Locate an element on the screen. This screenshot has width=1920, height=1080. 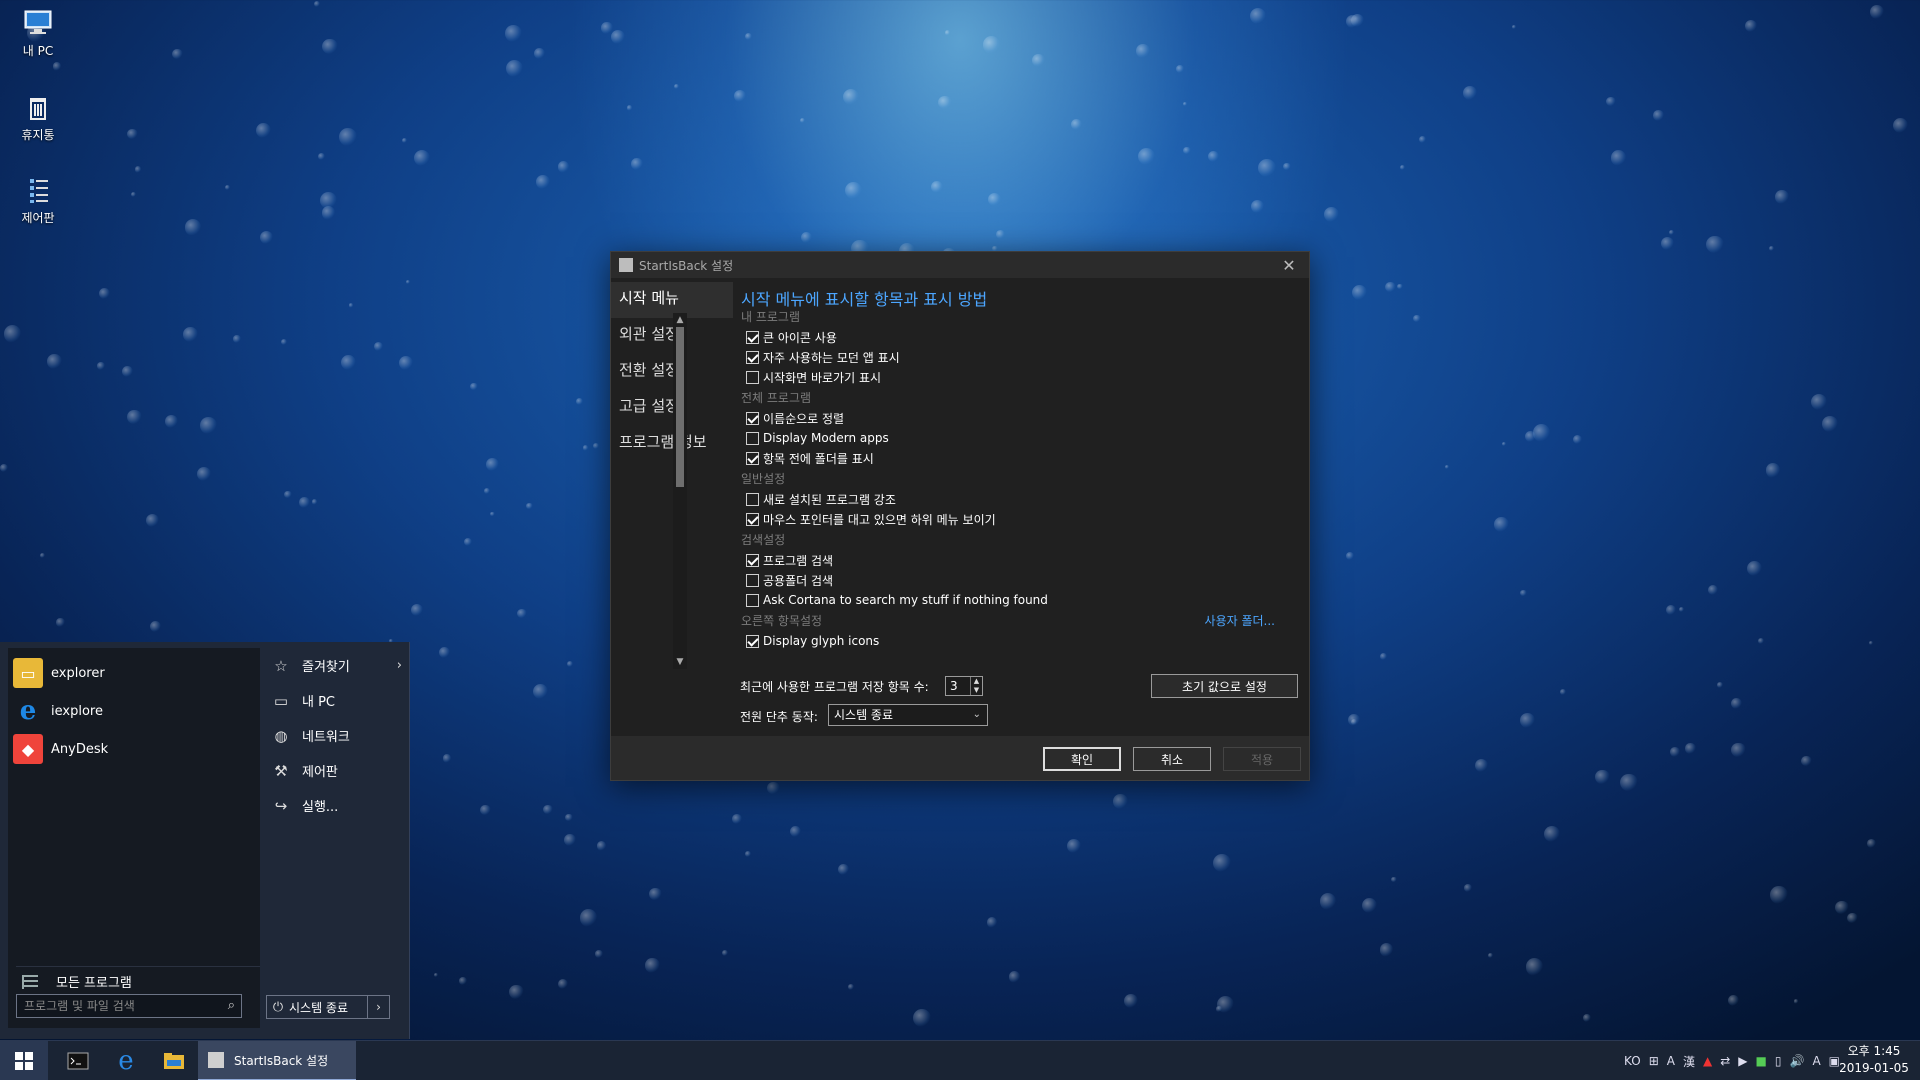
reset-defaults-button: 초기 값으로 설정 is located at coordinates (1224, 686).